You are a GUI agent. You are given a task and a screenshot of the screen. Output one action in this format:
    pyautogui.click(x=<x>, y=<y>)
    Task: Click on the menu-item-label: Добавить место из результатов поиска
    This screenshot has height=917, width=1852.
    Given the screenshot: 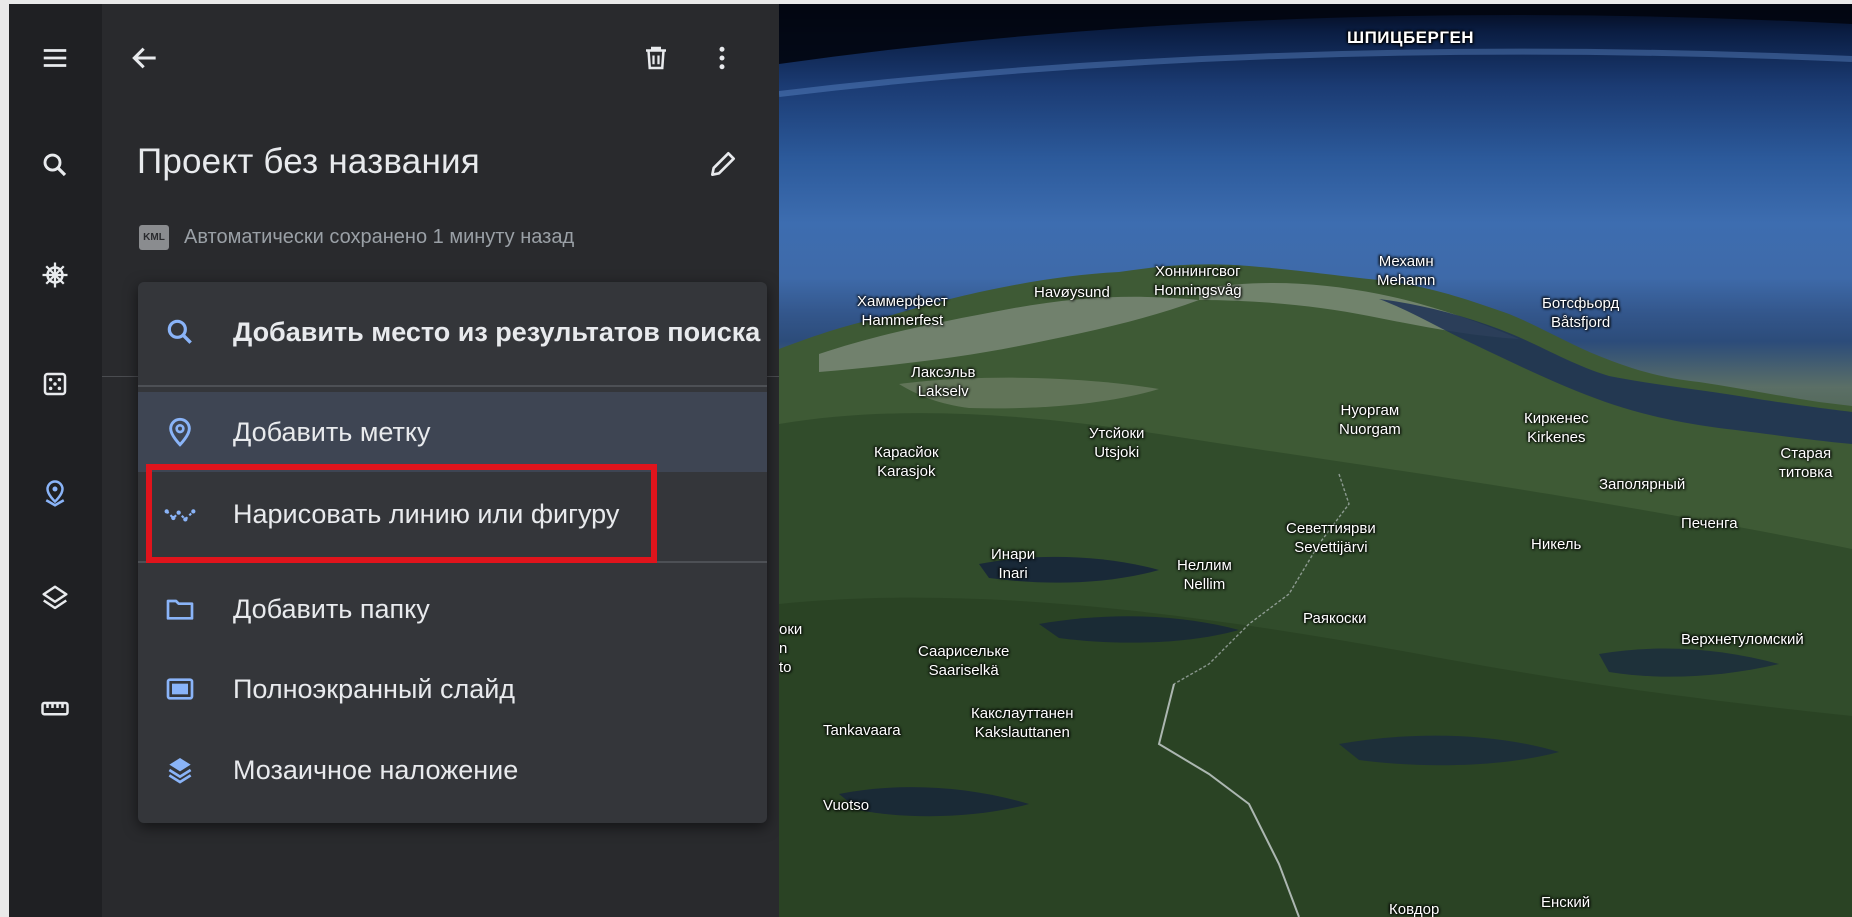 What is the action you would take?
    pyautogui.click(x=497, y=331)
    